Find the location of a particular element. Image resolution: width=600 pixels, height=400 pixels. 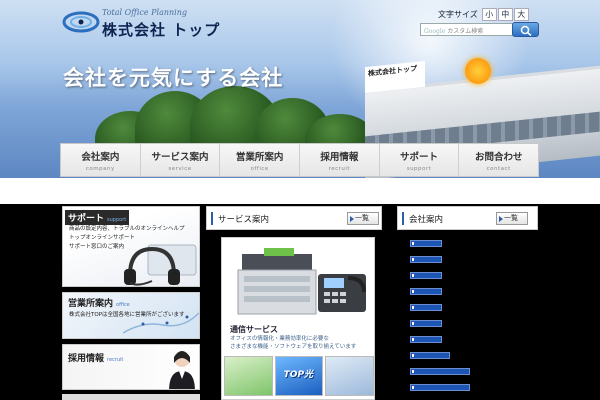

company-name: 株式会社 トップ is located at coordinates (161, 30).